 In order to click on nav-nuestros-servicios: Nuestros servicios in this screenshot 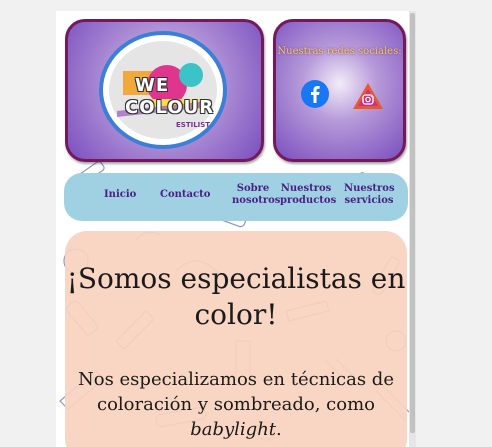, I will do `click(369, 195)`.